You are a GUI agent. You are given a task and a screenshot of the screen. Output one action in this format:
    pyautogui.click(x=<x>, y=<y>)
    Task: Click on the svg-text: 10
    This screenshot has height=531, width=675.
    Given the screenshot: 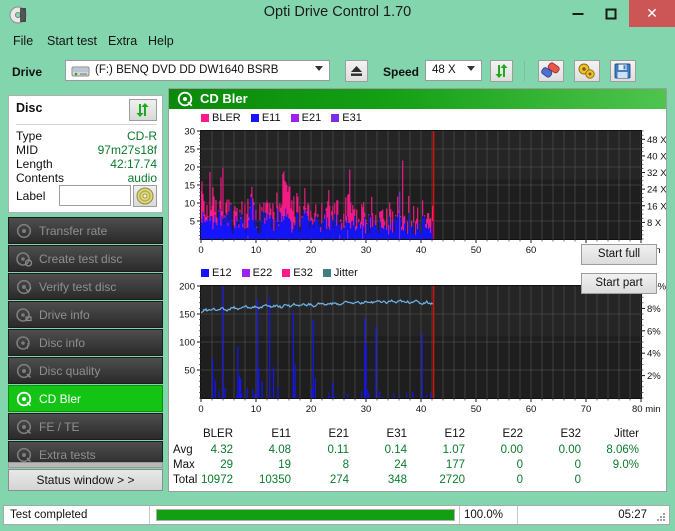 What is the action you would take?
    pyautogui.click(x=256, y=250)
    